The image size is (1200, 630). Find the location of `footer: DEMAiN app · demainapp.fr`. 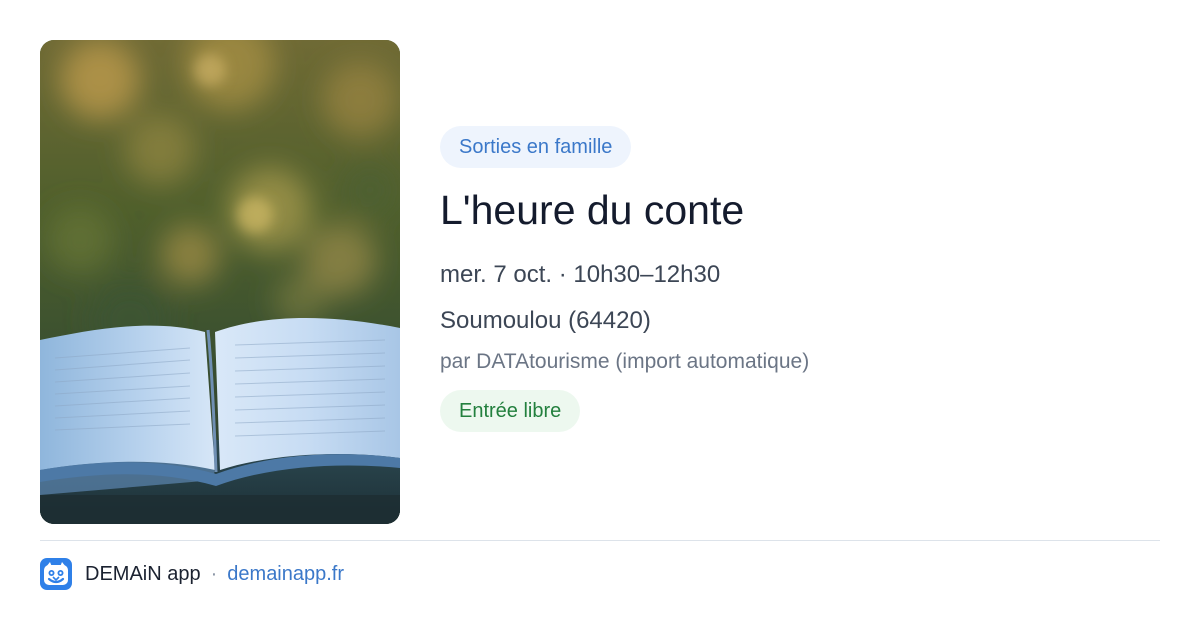

footer: DEMAiN app · demainapp.fr is located at coordinates (192, 574).